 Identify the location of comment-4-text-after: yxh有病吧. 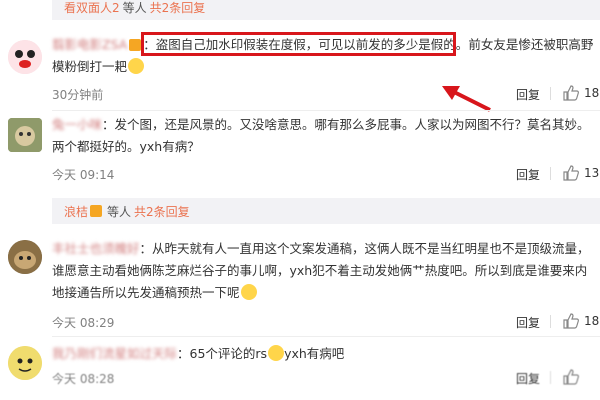
(314, 353).